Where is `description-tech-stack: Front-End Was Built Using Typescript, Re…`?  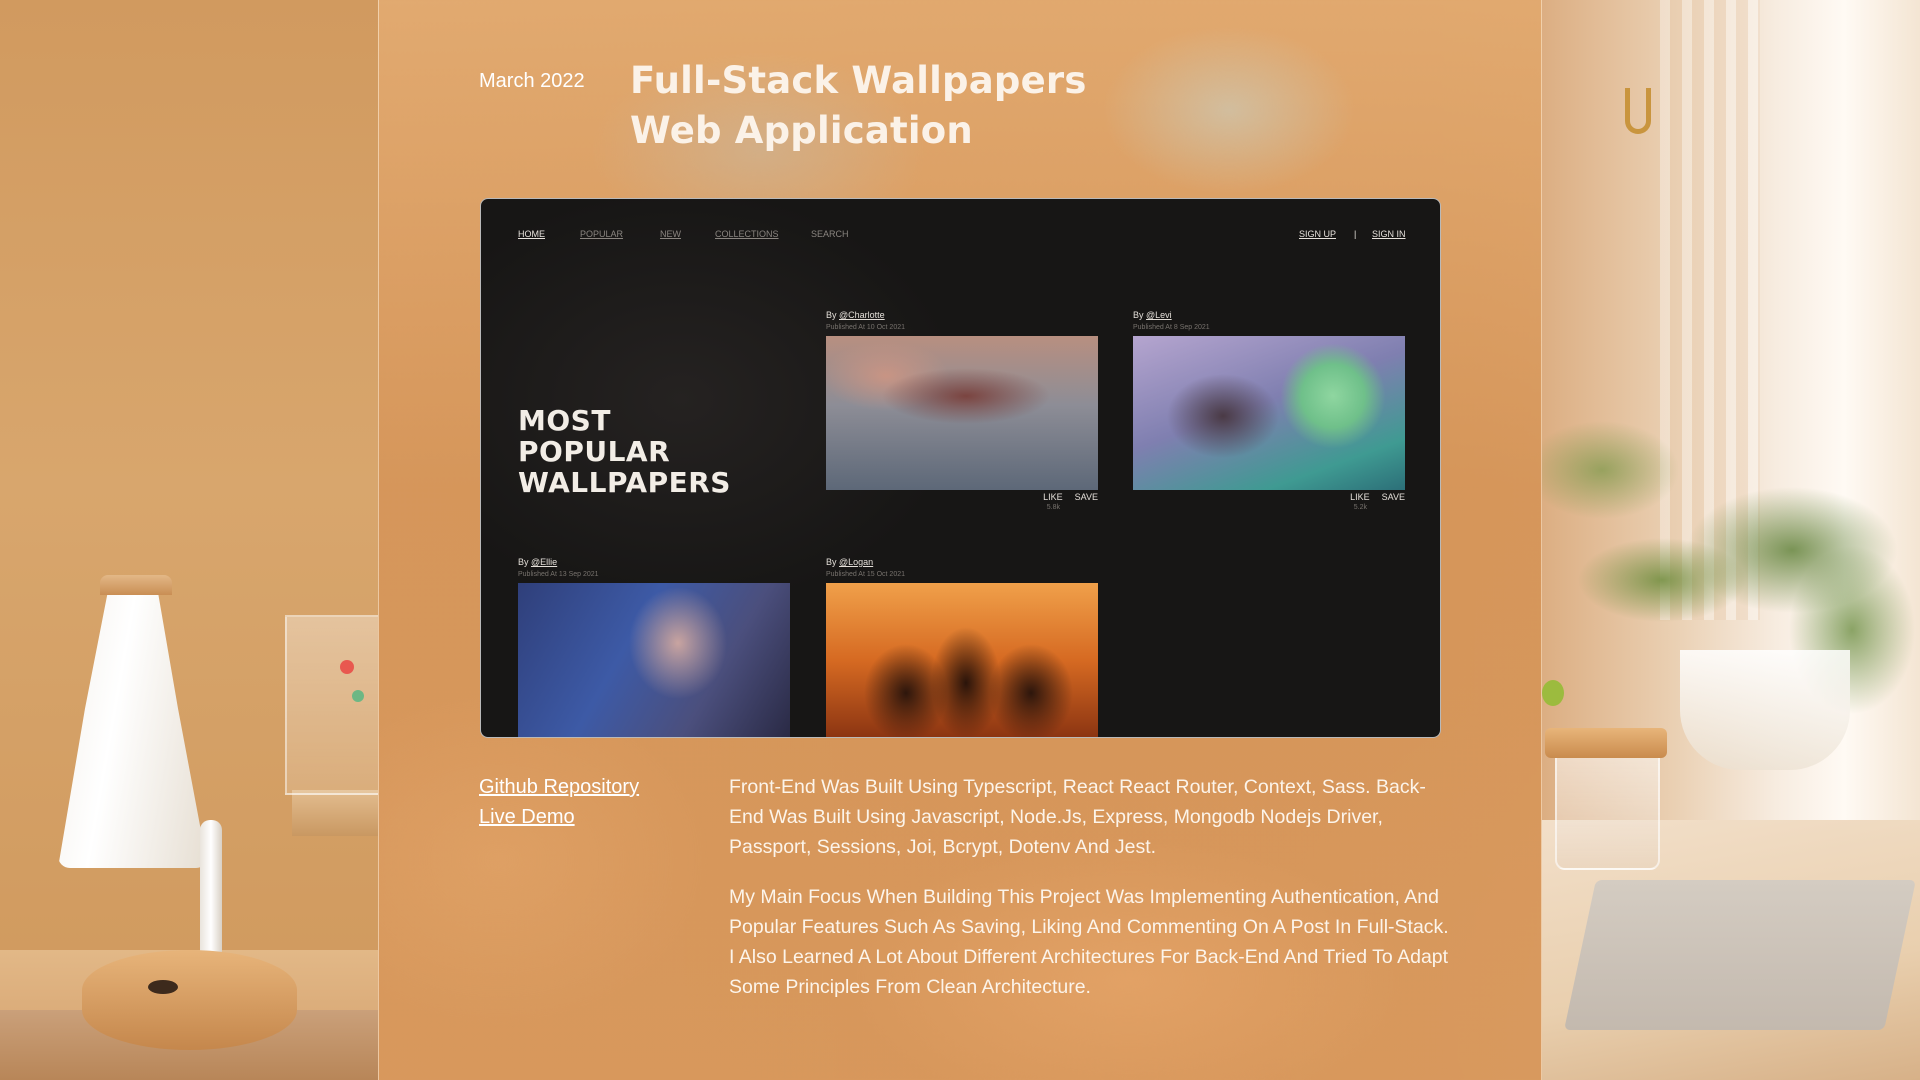 description-tech-stack: Front-End Was Built Using Typescript, Re… is located at coordinates (1077, 817).